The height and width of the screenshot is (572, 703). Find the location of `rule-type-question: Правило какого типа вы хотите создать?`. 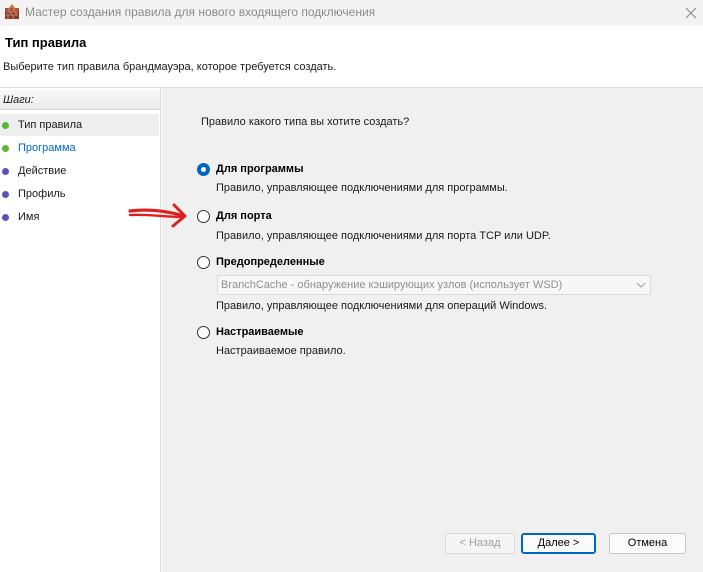

rule-type-question: Правило какого типа вы хотите создать? is located at coordinates (305, 122).